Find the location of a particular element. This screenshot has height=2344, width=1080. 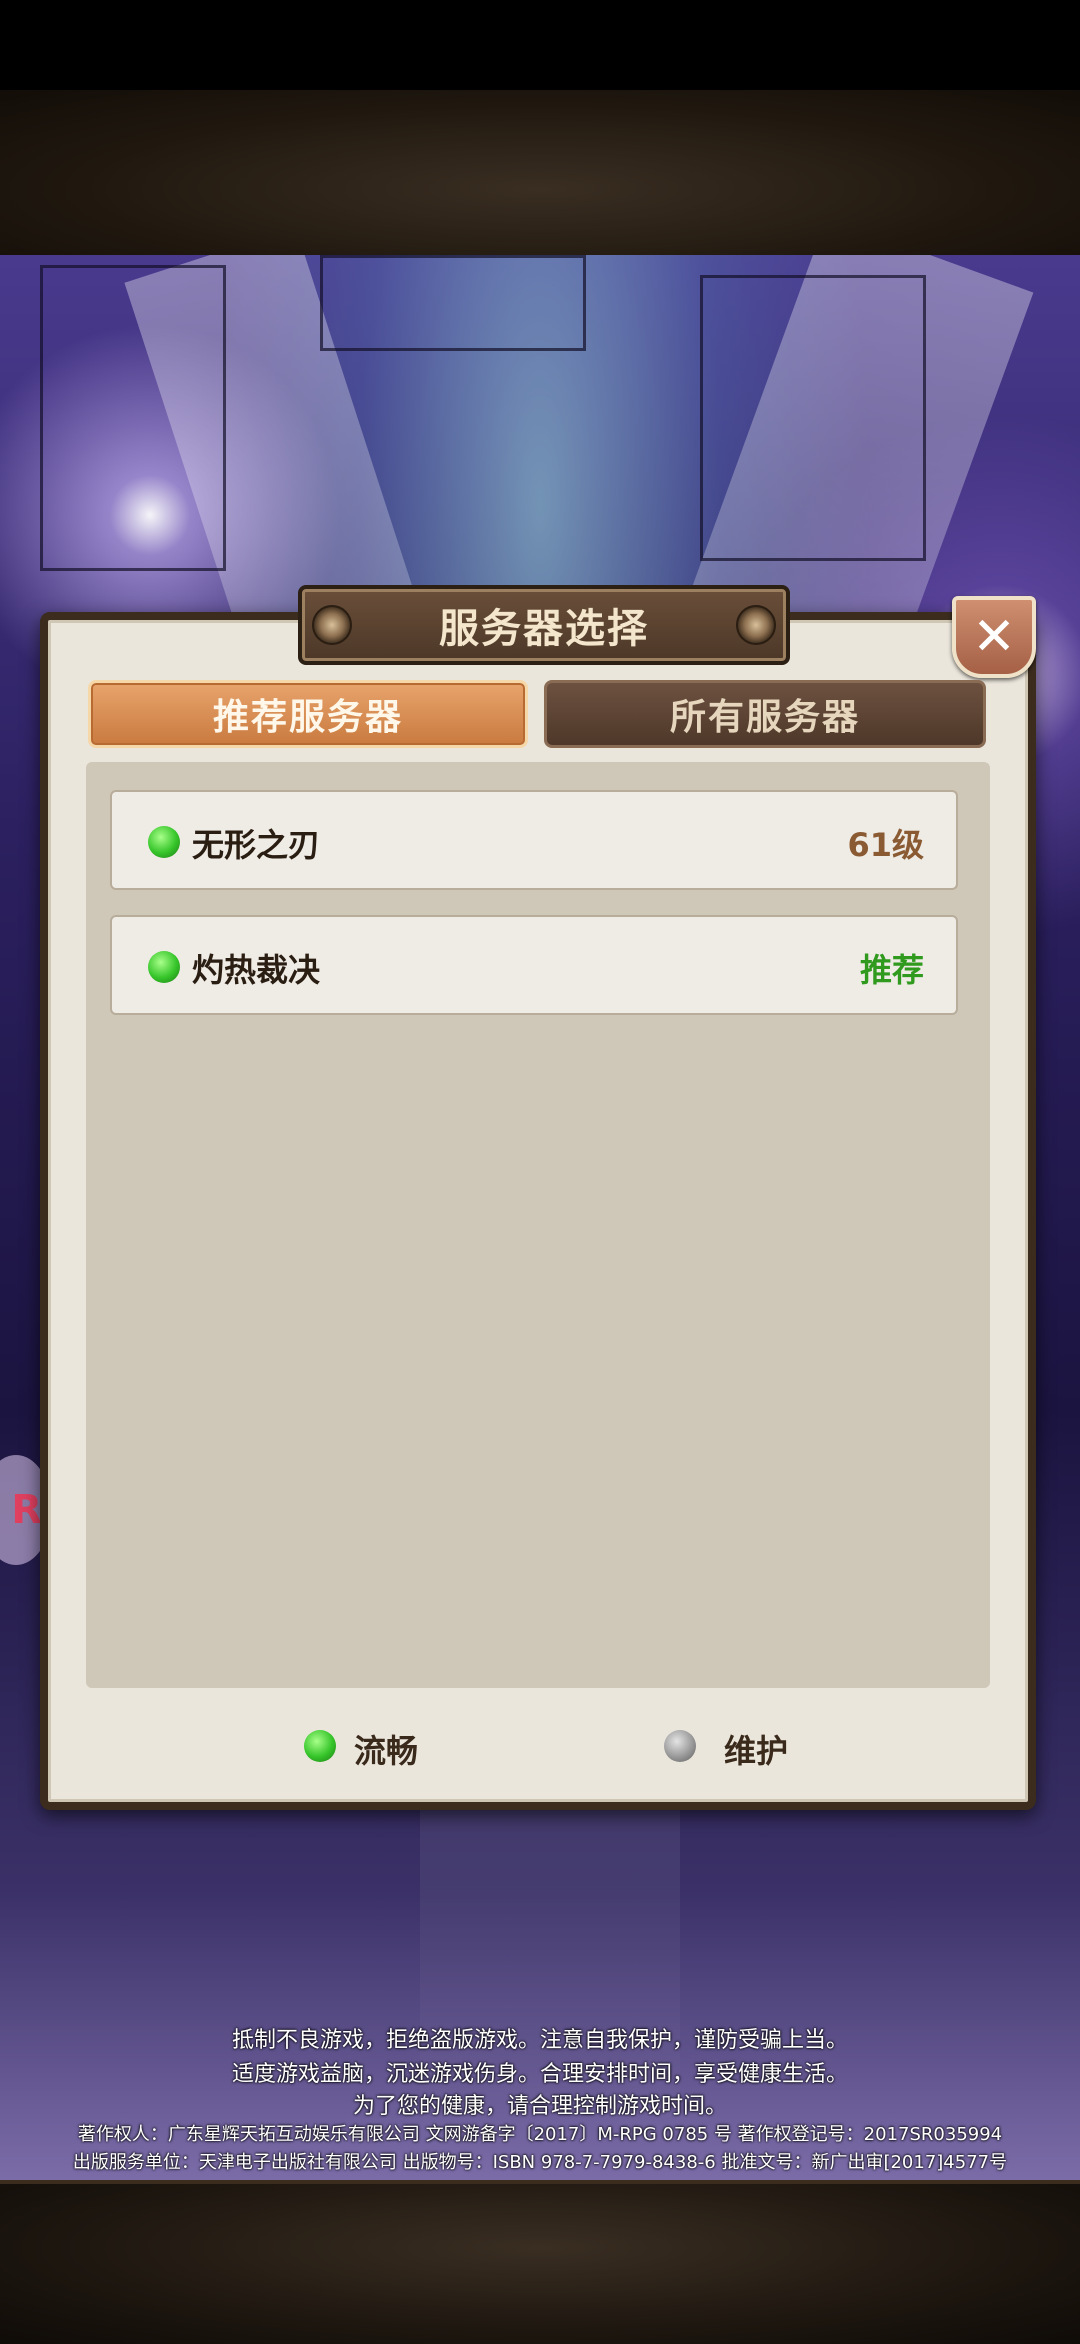

tab-recommended-servers: 推荐服务器 is located at coordinates (308, 714).